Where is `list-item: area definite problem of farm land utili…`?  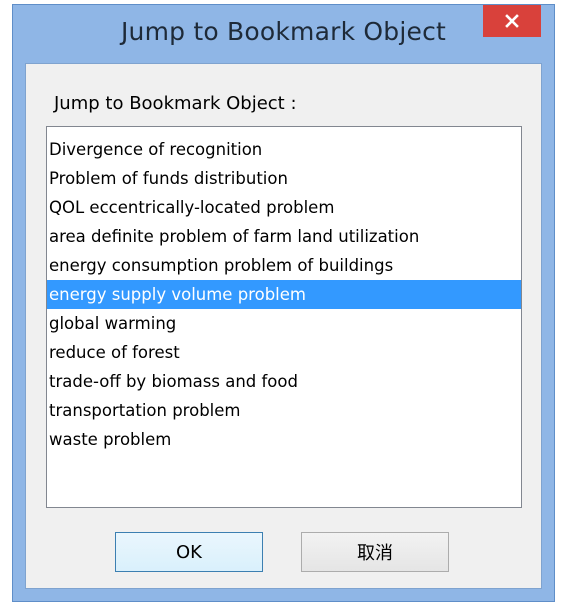 list-item: area definite problem of farm land utili… is located at coordinates (284, 236).